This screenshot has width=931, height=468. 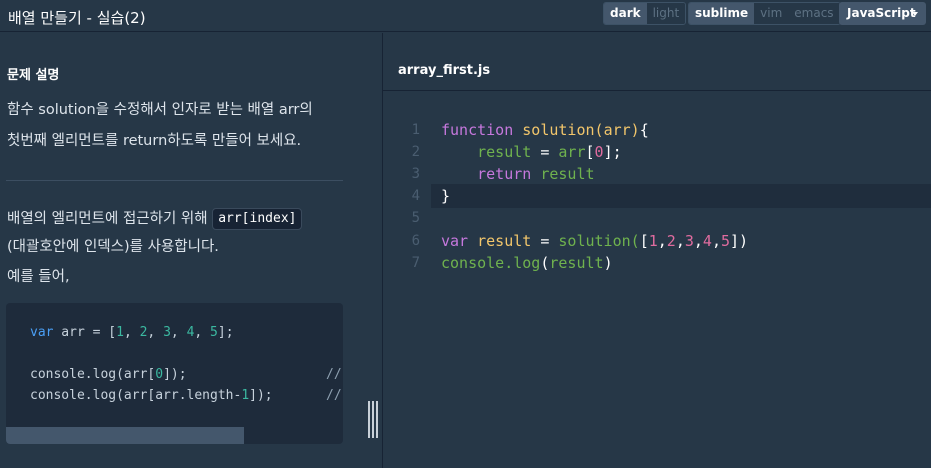 What do you see at coordinates (415, 152) in the screenshot?
I see `line-number: 2` at bounding box center [415, 152].